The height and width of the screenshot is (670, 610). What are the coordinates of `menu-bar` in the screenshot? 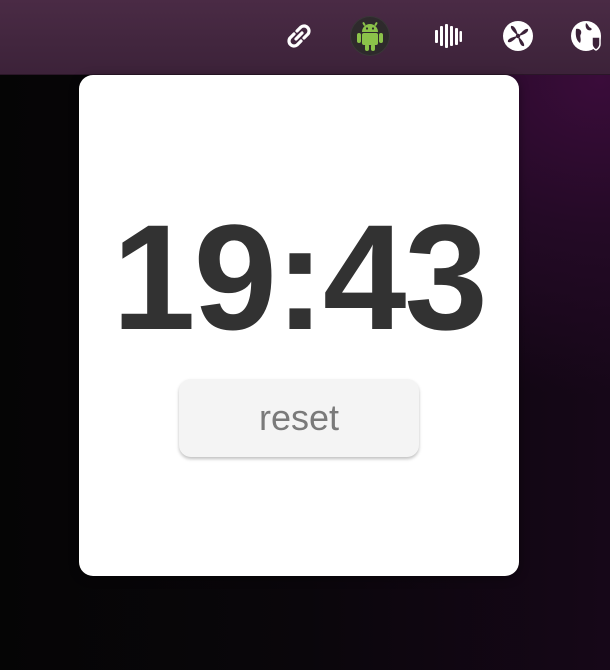 It's located at (305, 37).